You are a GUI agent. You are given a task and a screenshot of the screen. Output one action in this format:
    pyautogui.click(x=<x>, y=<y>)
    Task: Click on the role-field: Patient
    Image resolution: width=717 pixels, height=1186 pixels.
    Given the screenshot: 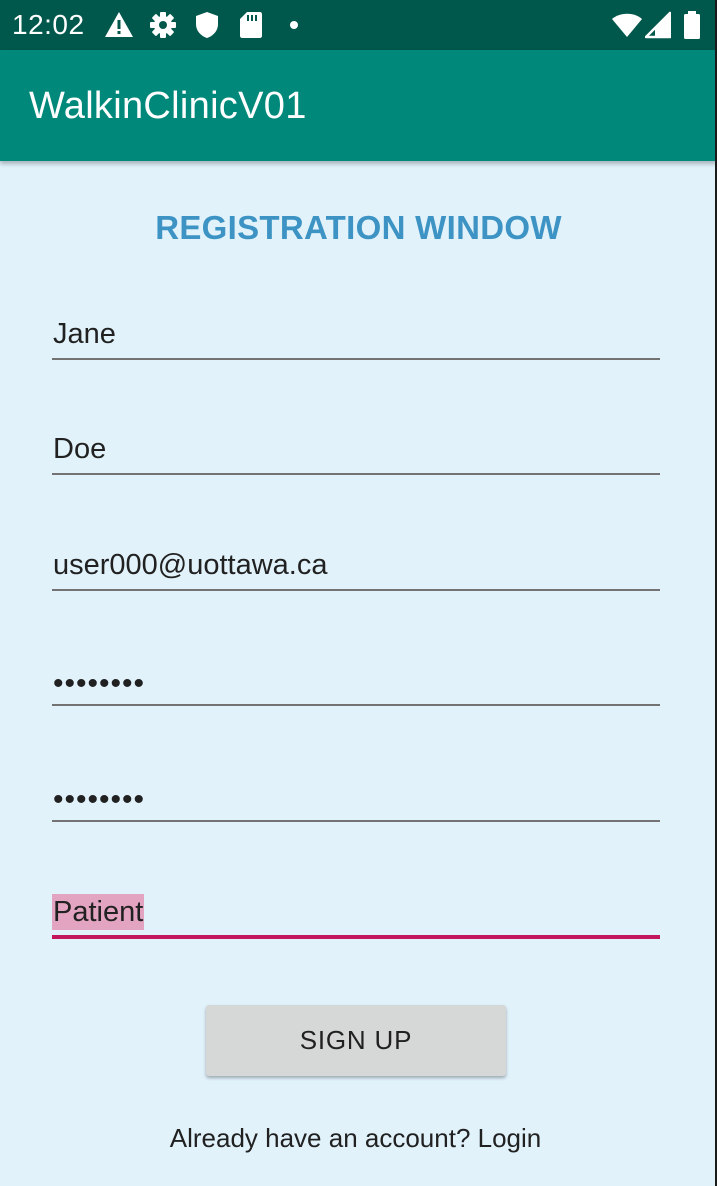 What is the action you would take?
    pyautogui.click(x=356, y=914)
    